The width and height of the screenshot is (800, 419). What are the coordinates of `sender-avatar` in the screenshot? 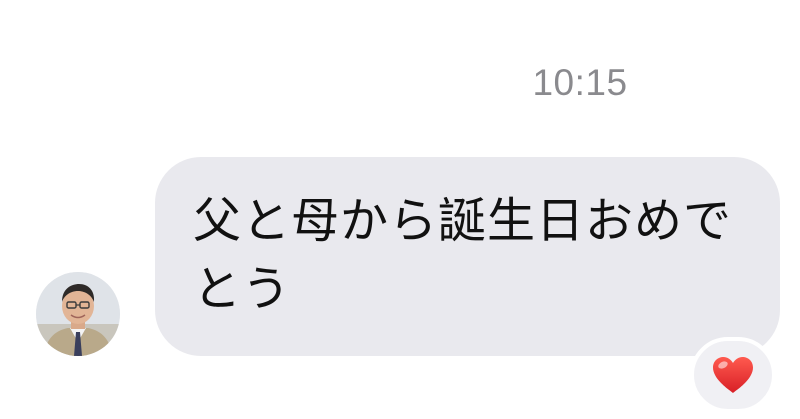 It's located at (78, 314).